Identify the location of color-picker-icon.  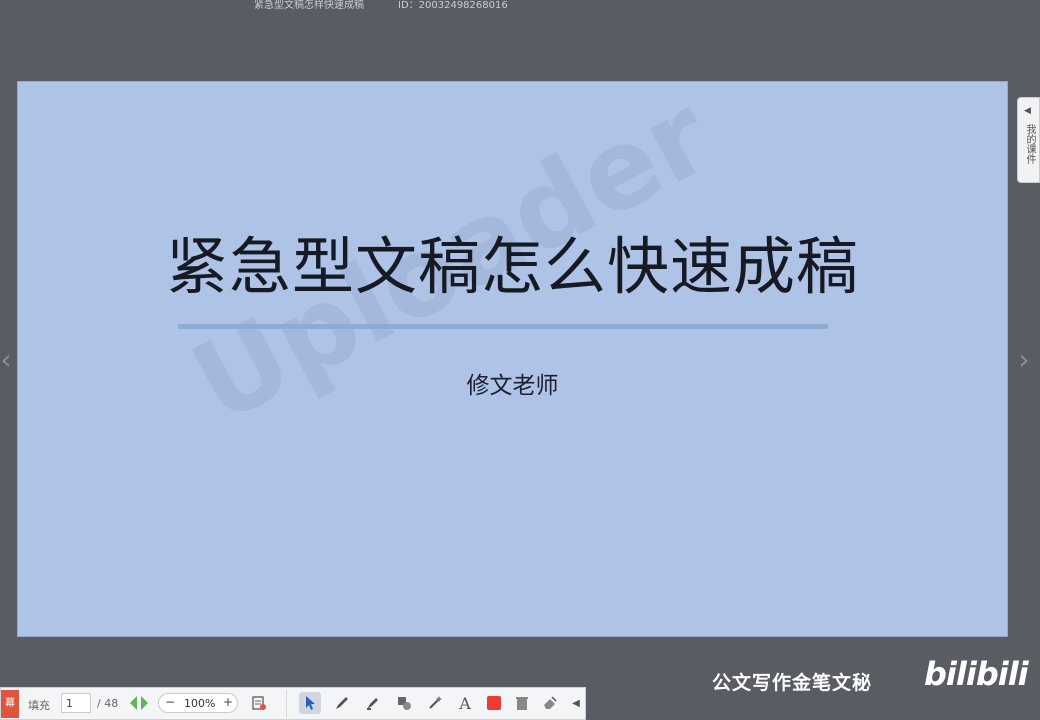
(494, 703).